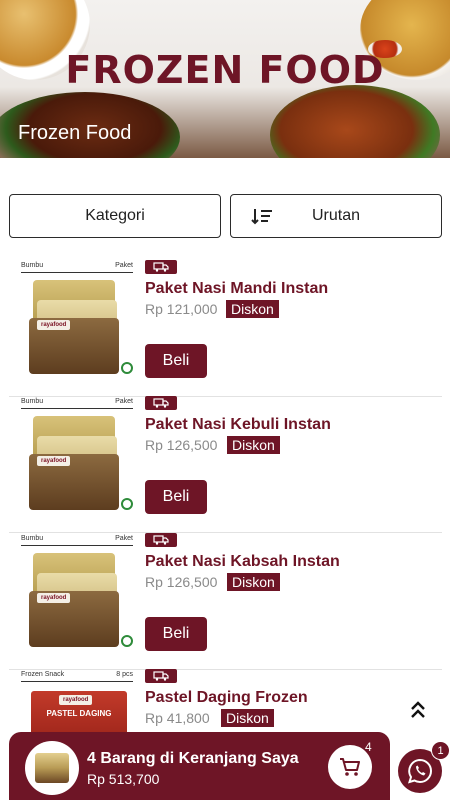 Image resolution: width=450 pixels, height=800 pixels. I want to click on notification-badge: 1, so click(440, 750).